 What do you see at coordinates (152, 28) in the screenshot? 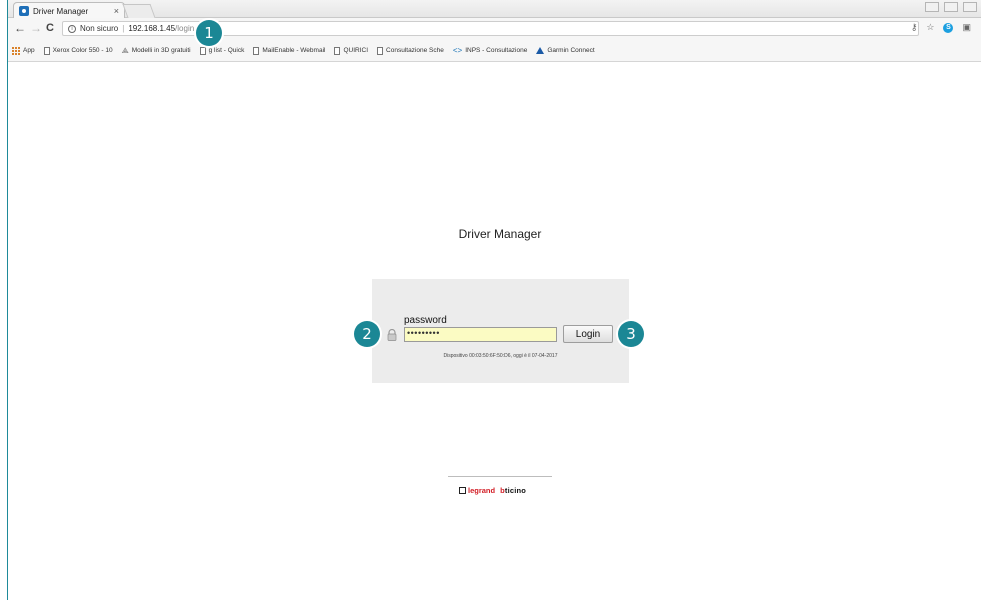
I see `url-host: 192.168.1.45` at bounding box center [152, 28].